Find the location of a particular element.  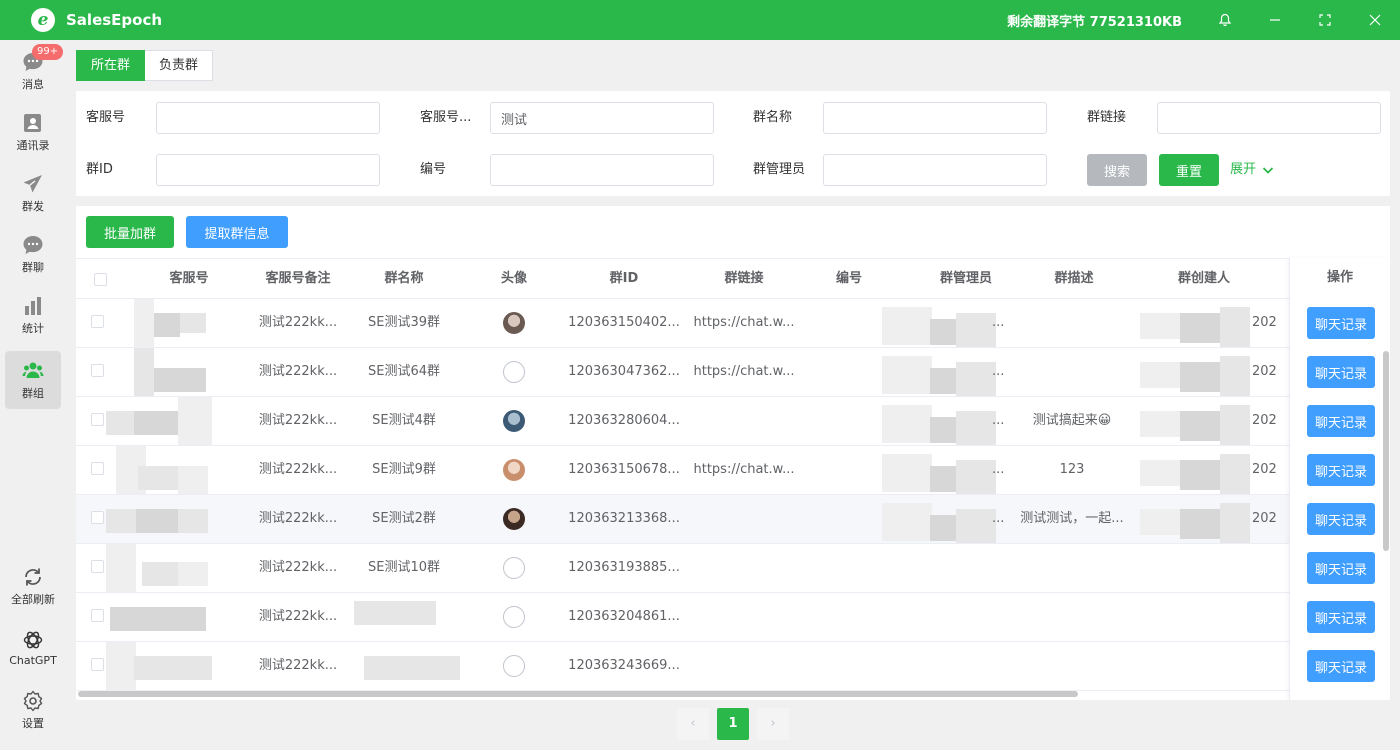

group-admin-input is located at coordinates (935, 170).